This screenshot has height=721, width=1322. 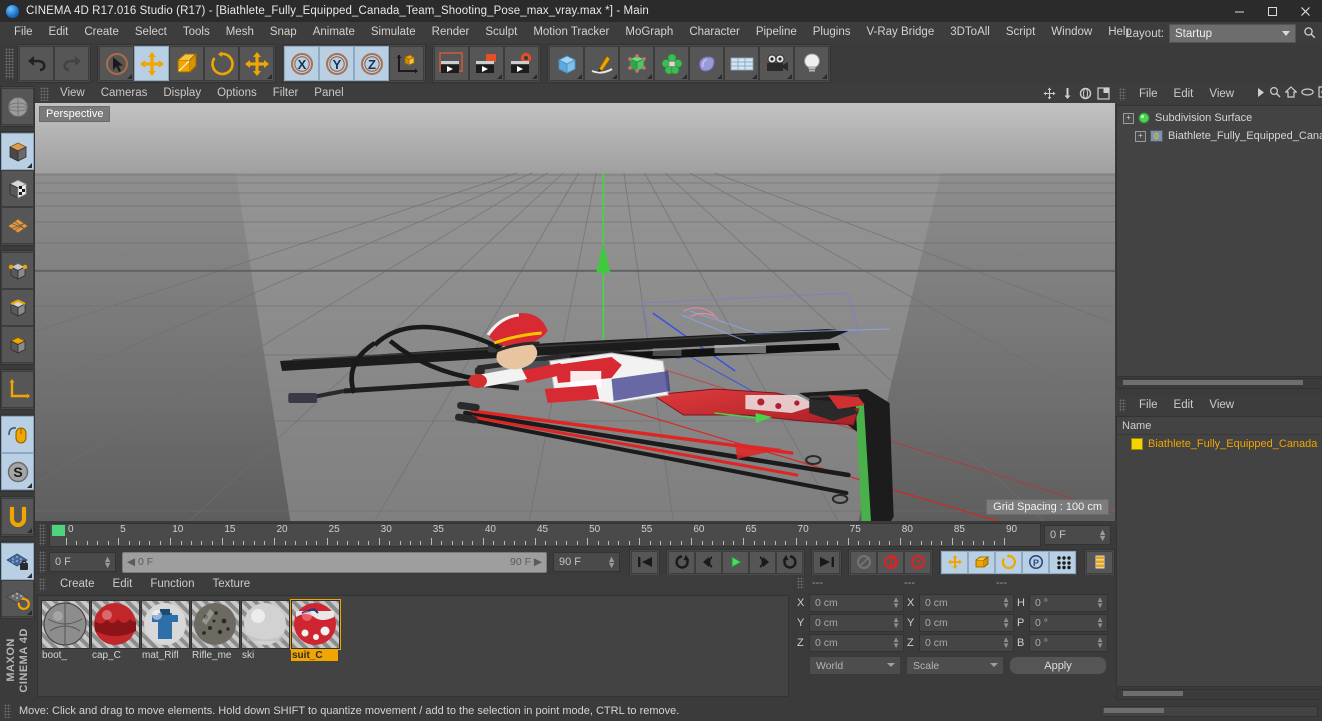 I want to click on pan-icon, so click(x=1049, y=93).